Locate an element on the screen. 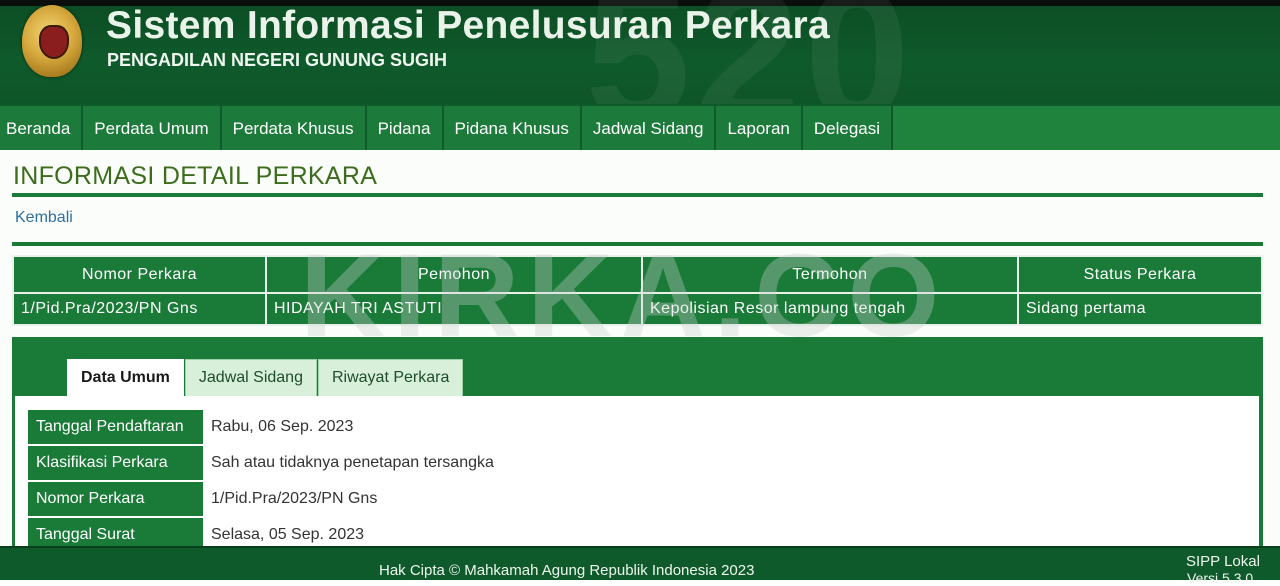 The image size is (1280, 586). cell-nomor-perkara: 1/Pid.Pra/2023/PN Gns is located at coordinates (139, 309).